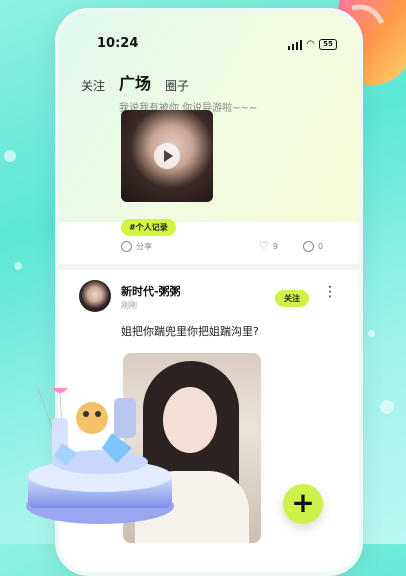 The height and width of the screenshot is (576, 406). I want to click on share-button: 分享, so click(136, 246).